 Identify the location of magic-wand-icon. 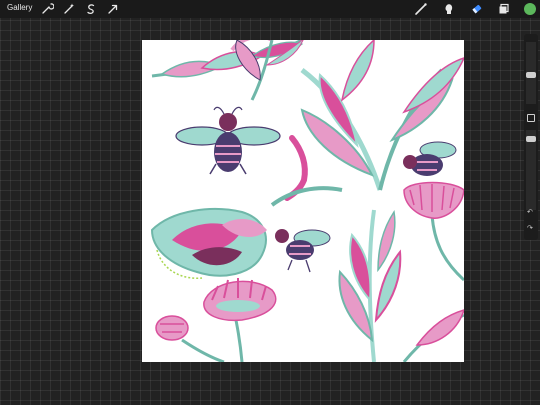
(69, 9).